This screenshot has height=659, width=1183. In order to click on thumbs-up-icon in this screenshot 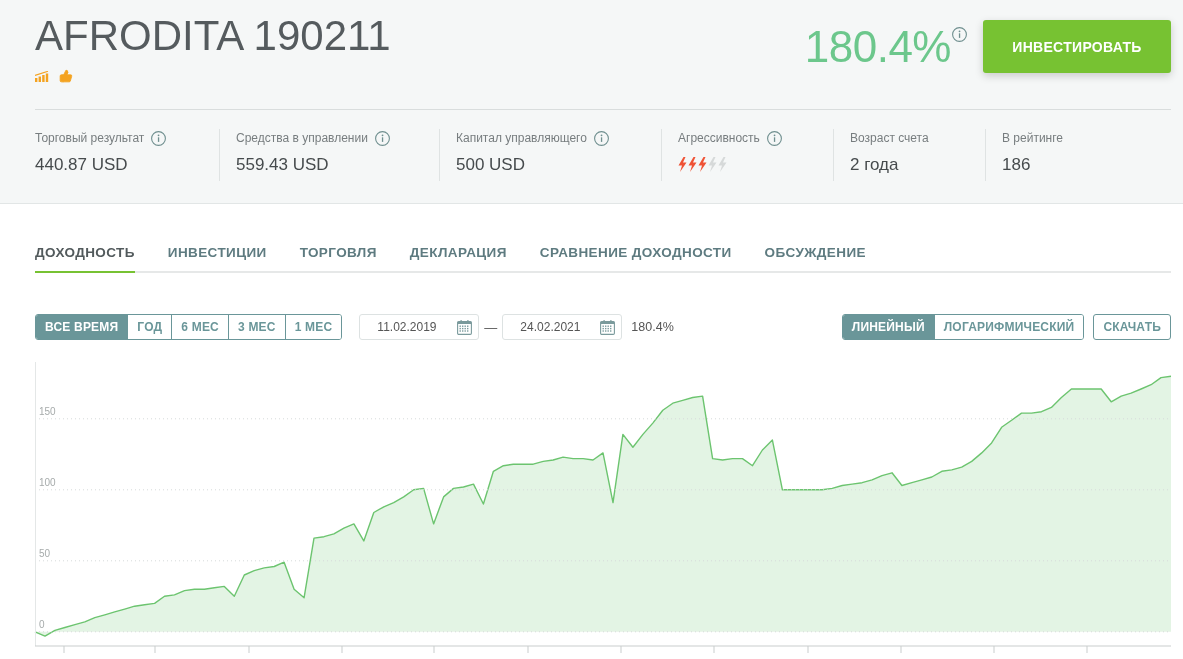, I will do `click(66, 76)`.